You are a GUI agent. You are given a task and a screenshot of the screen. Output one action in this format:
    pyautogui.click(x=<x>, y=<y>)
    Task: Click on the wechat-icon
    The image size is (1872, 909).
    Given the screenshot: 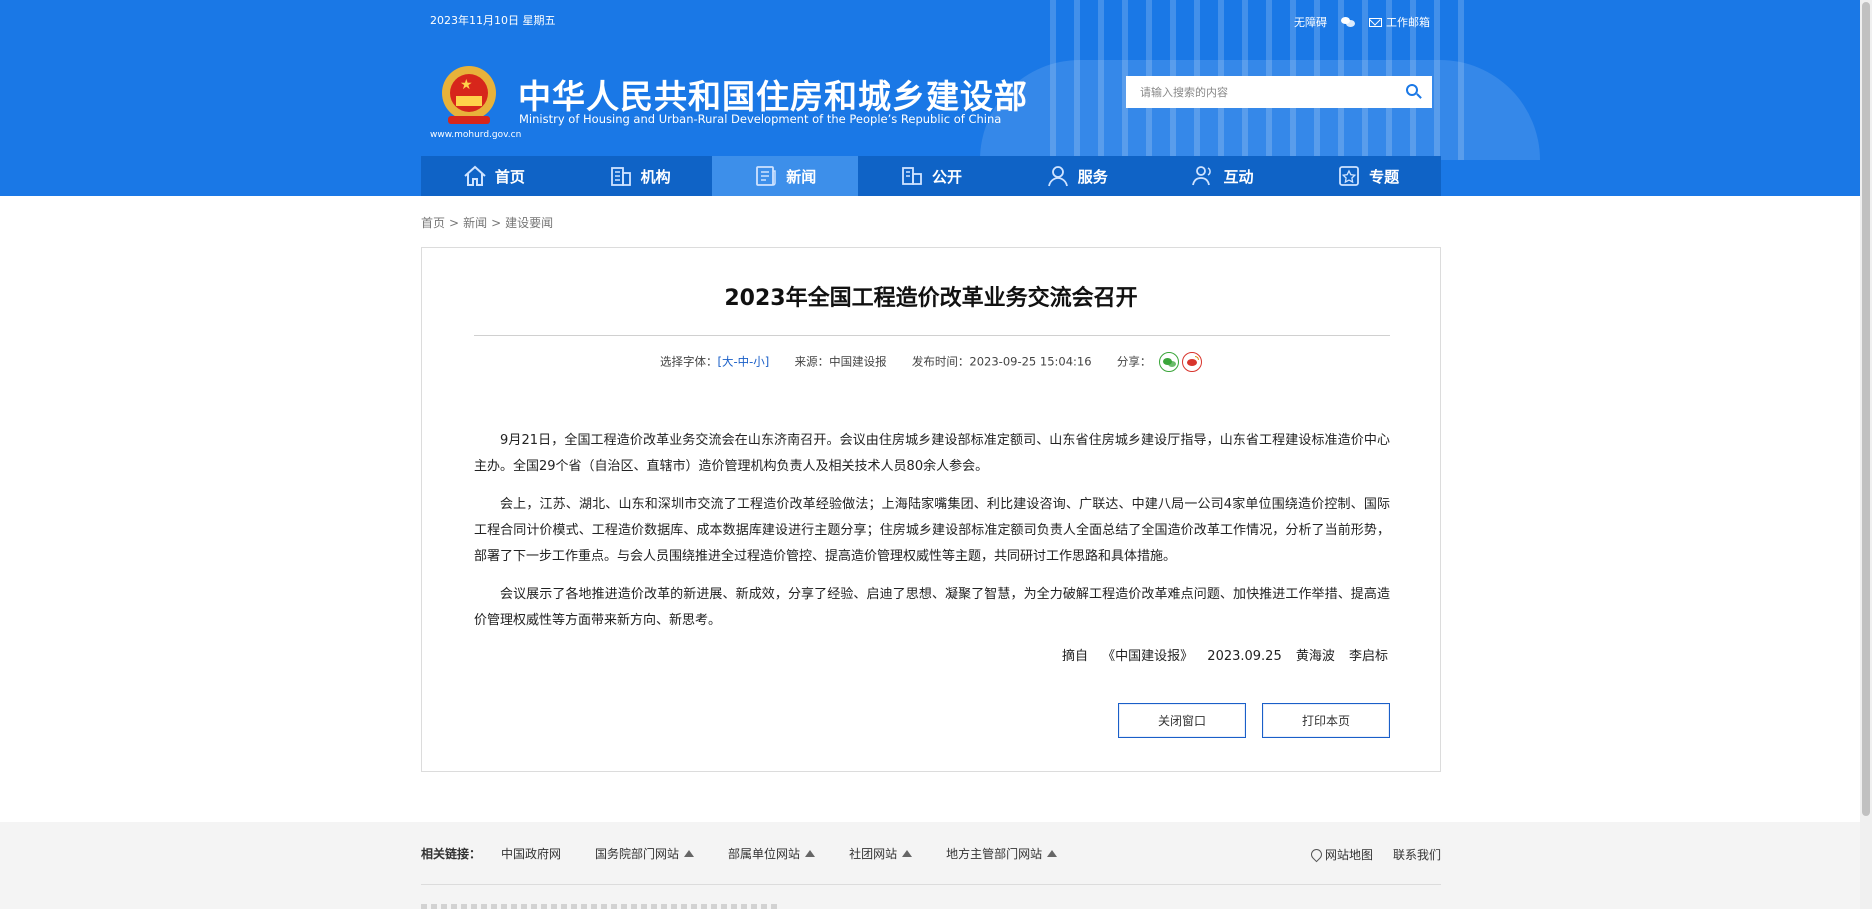 What is the action you would take?
    pyautogui.click(x=1348, y=22)
    